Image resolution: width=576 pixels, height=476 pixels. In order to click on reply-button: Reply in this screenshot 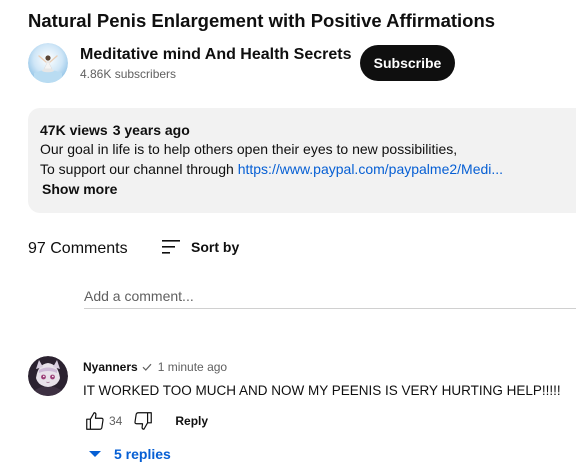, I will do `click(191, 421)`.